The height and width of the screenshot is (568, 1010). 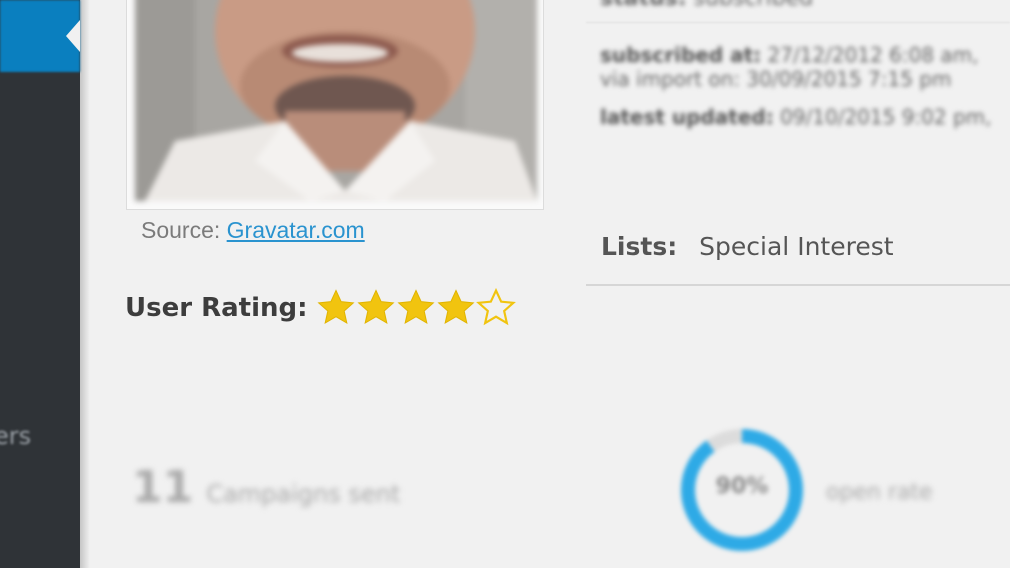 I want to click on source-prefix: Source:, so click(x=181, y=230).